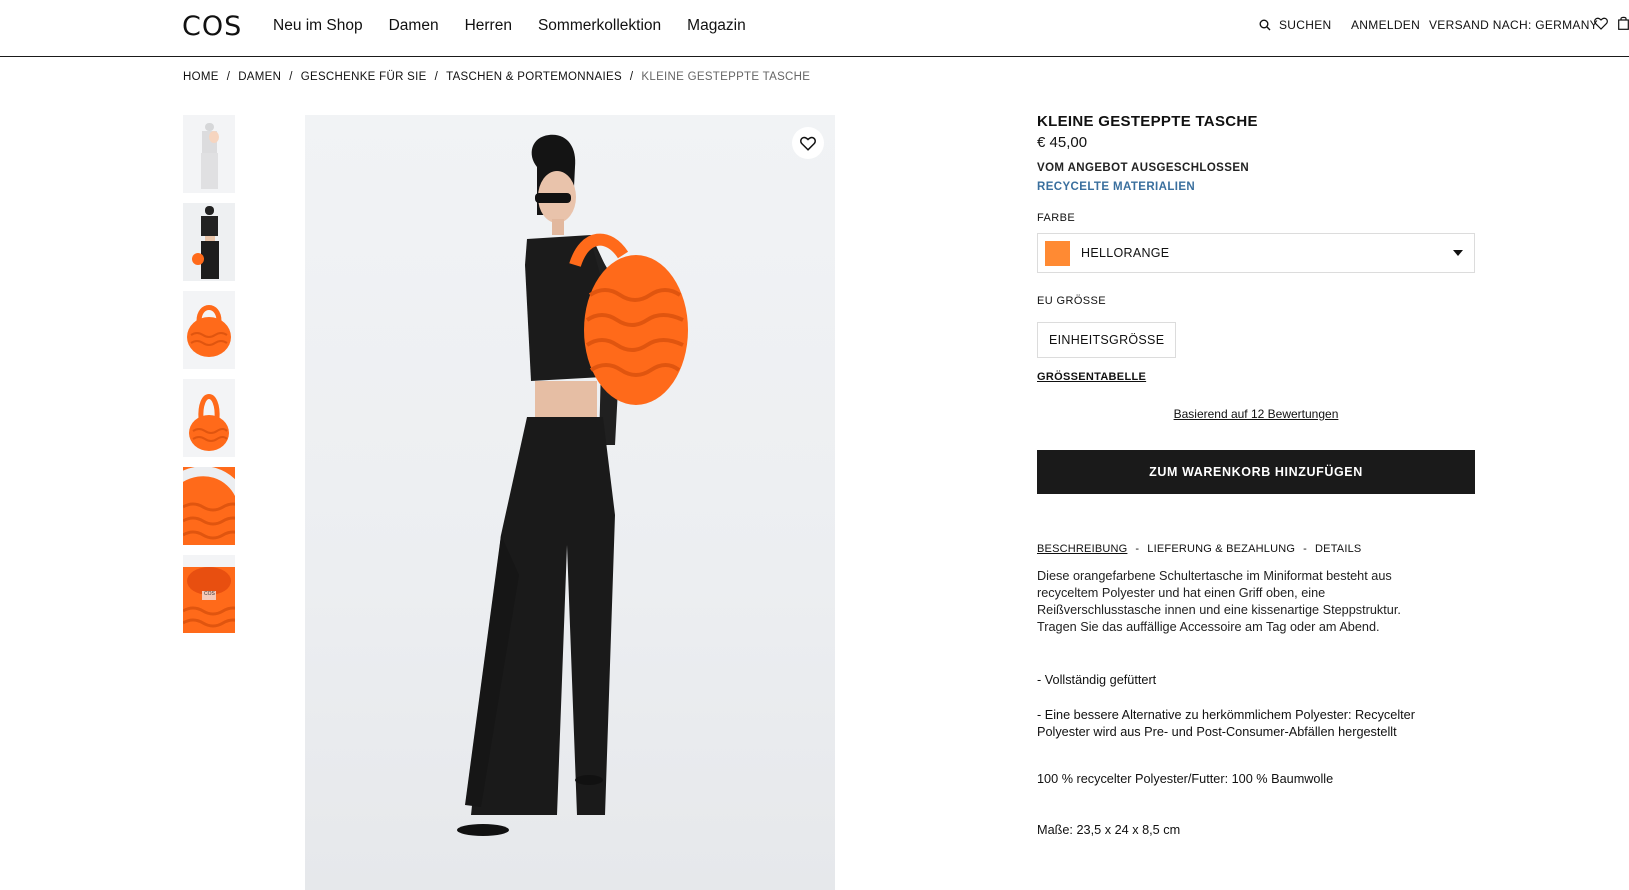  Describe the element at coordinates (1338, 549) in the screenshot. I see `tab-details: DETAILS` at that location.